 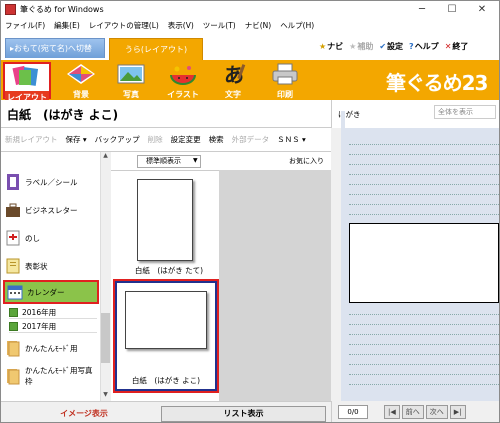 I want to click on scroll-up-arrow-icon: ▲, so click(x=105, y=157).